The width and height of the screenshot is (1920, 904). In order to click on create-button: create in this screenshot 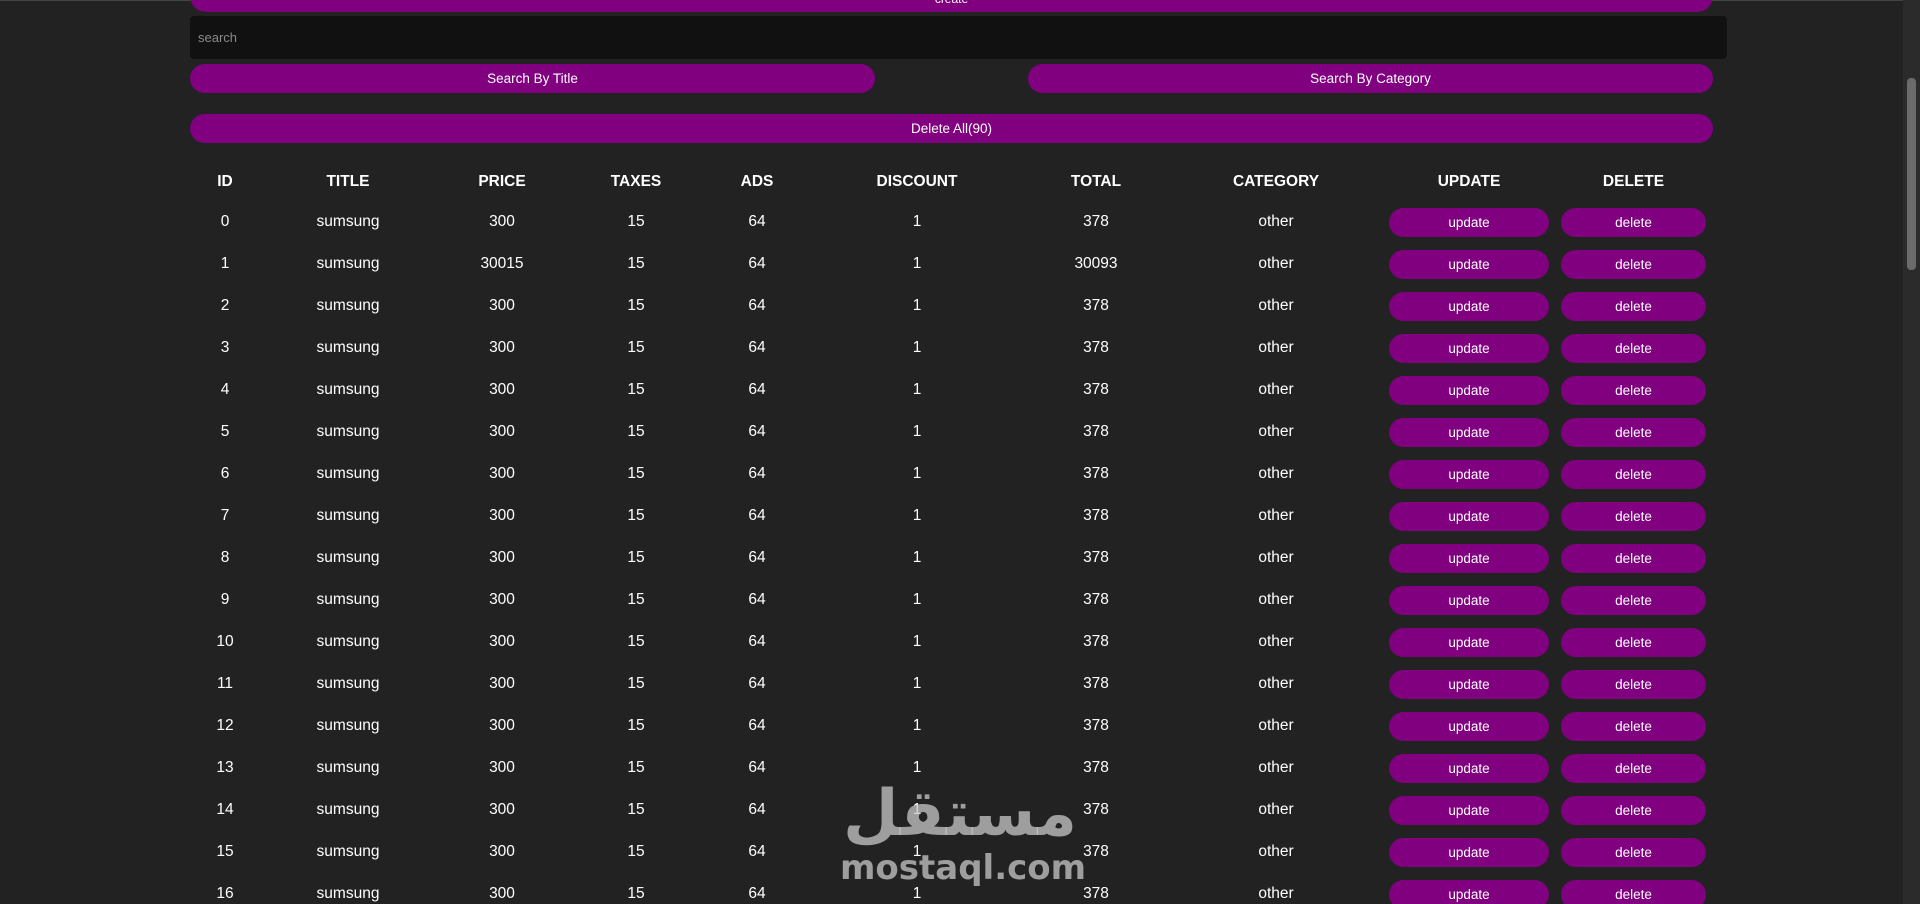, I will do `click(951, 6)`.